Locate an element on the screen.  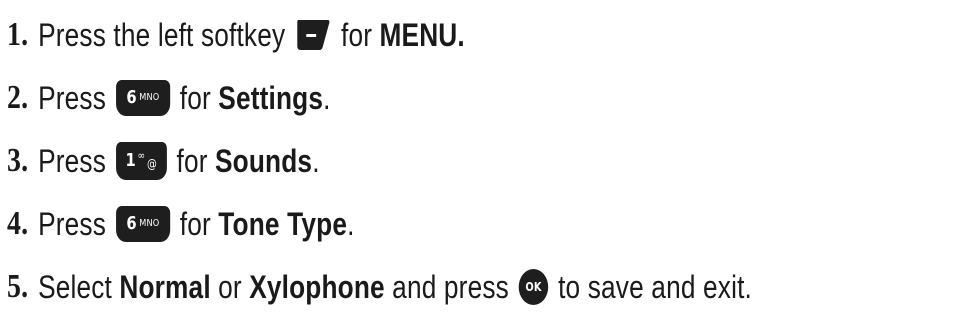
step-2: 2. Press 6 MNO for Settings. is located at coordinates (169, 98).